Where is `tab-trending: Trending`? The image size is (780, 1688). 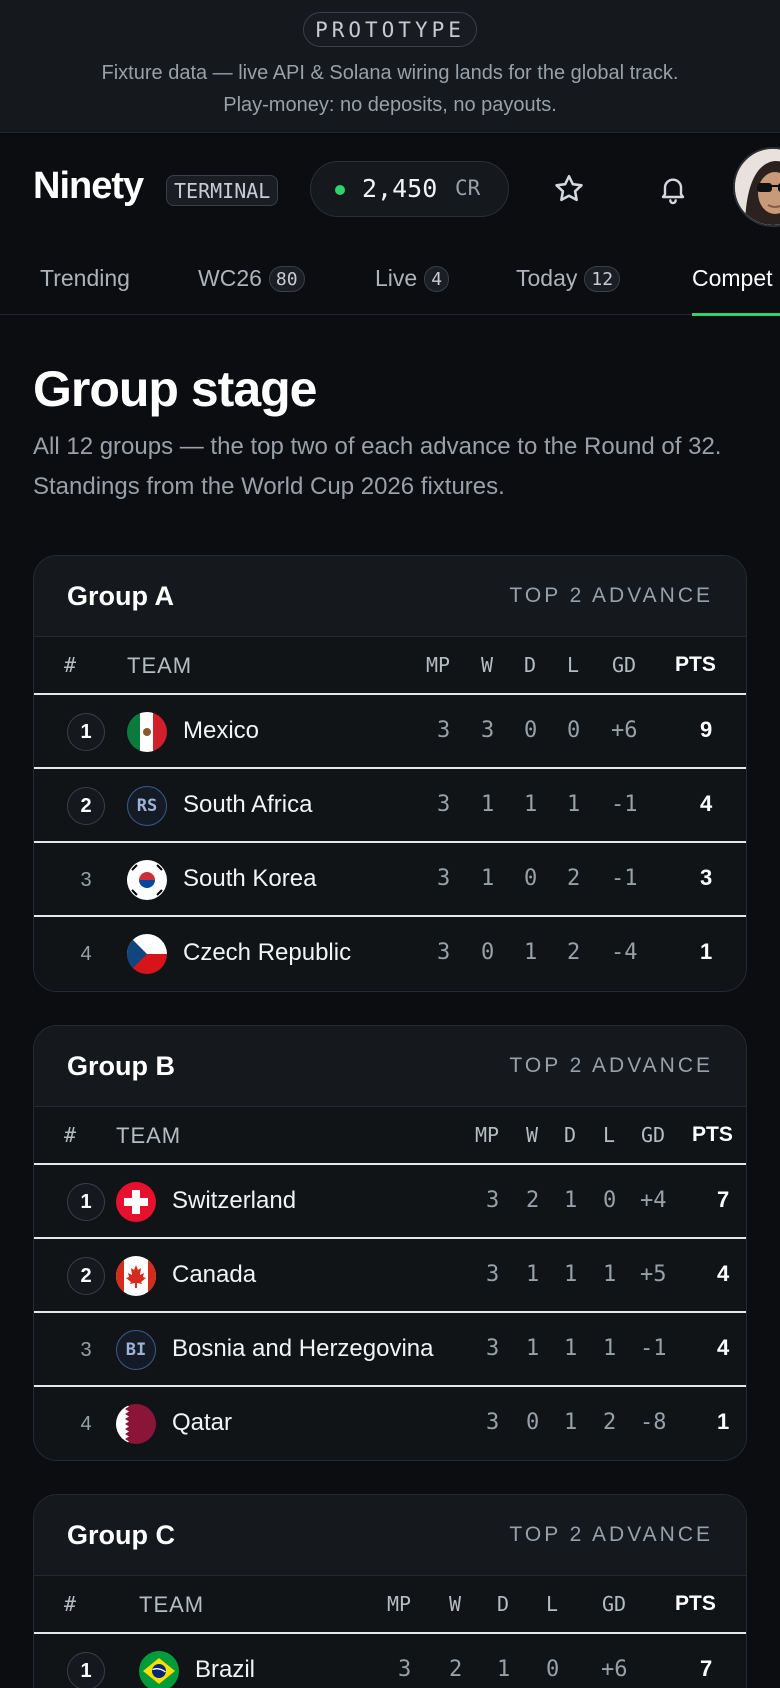
tab-trending: Trending is located at coordinates (85, 278).